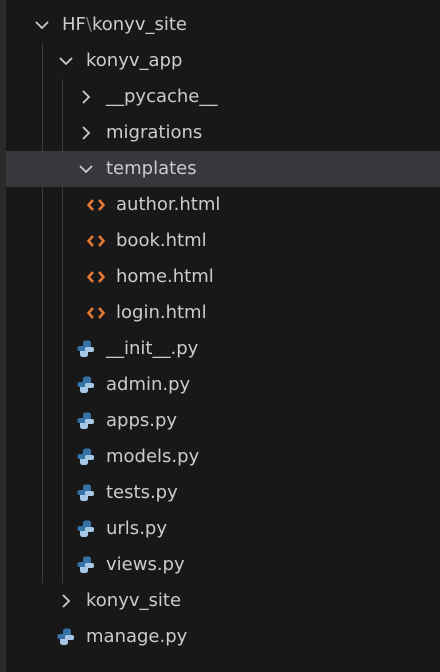  I want to click on tree-item-label: manage.py, so click(137, 636).